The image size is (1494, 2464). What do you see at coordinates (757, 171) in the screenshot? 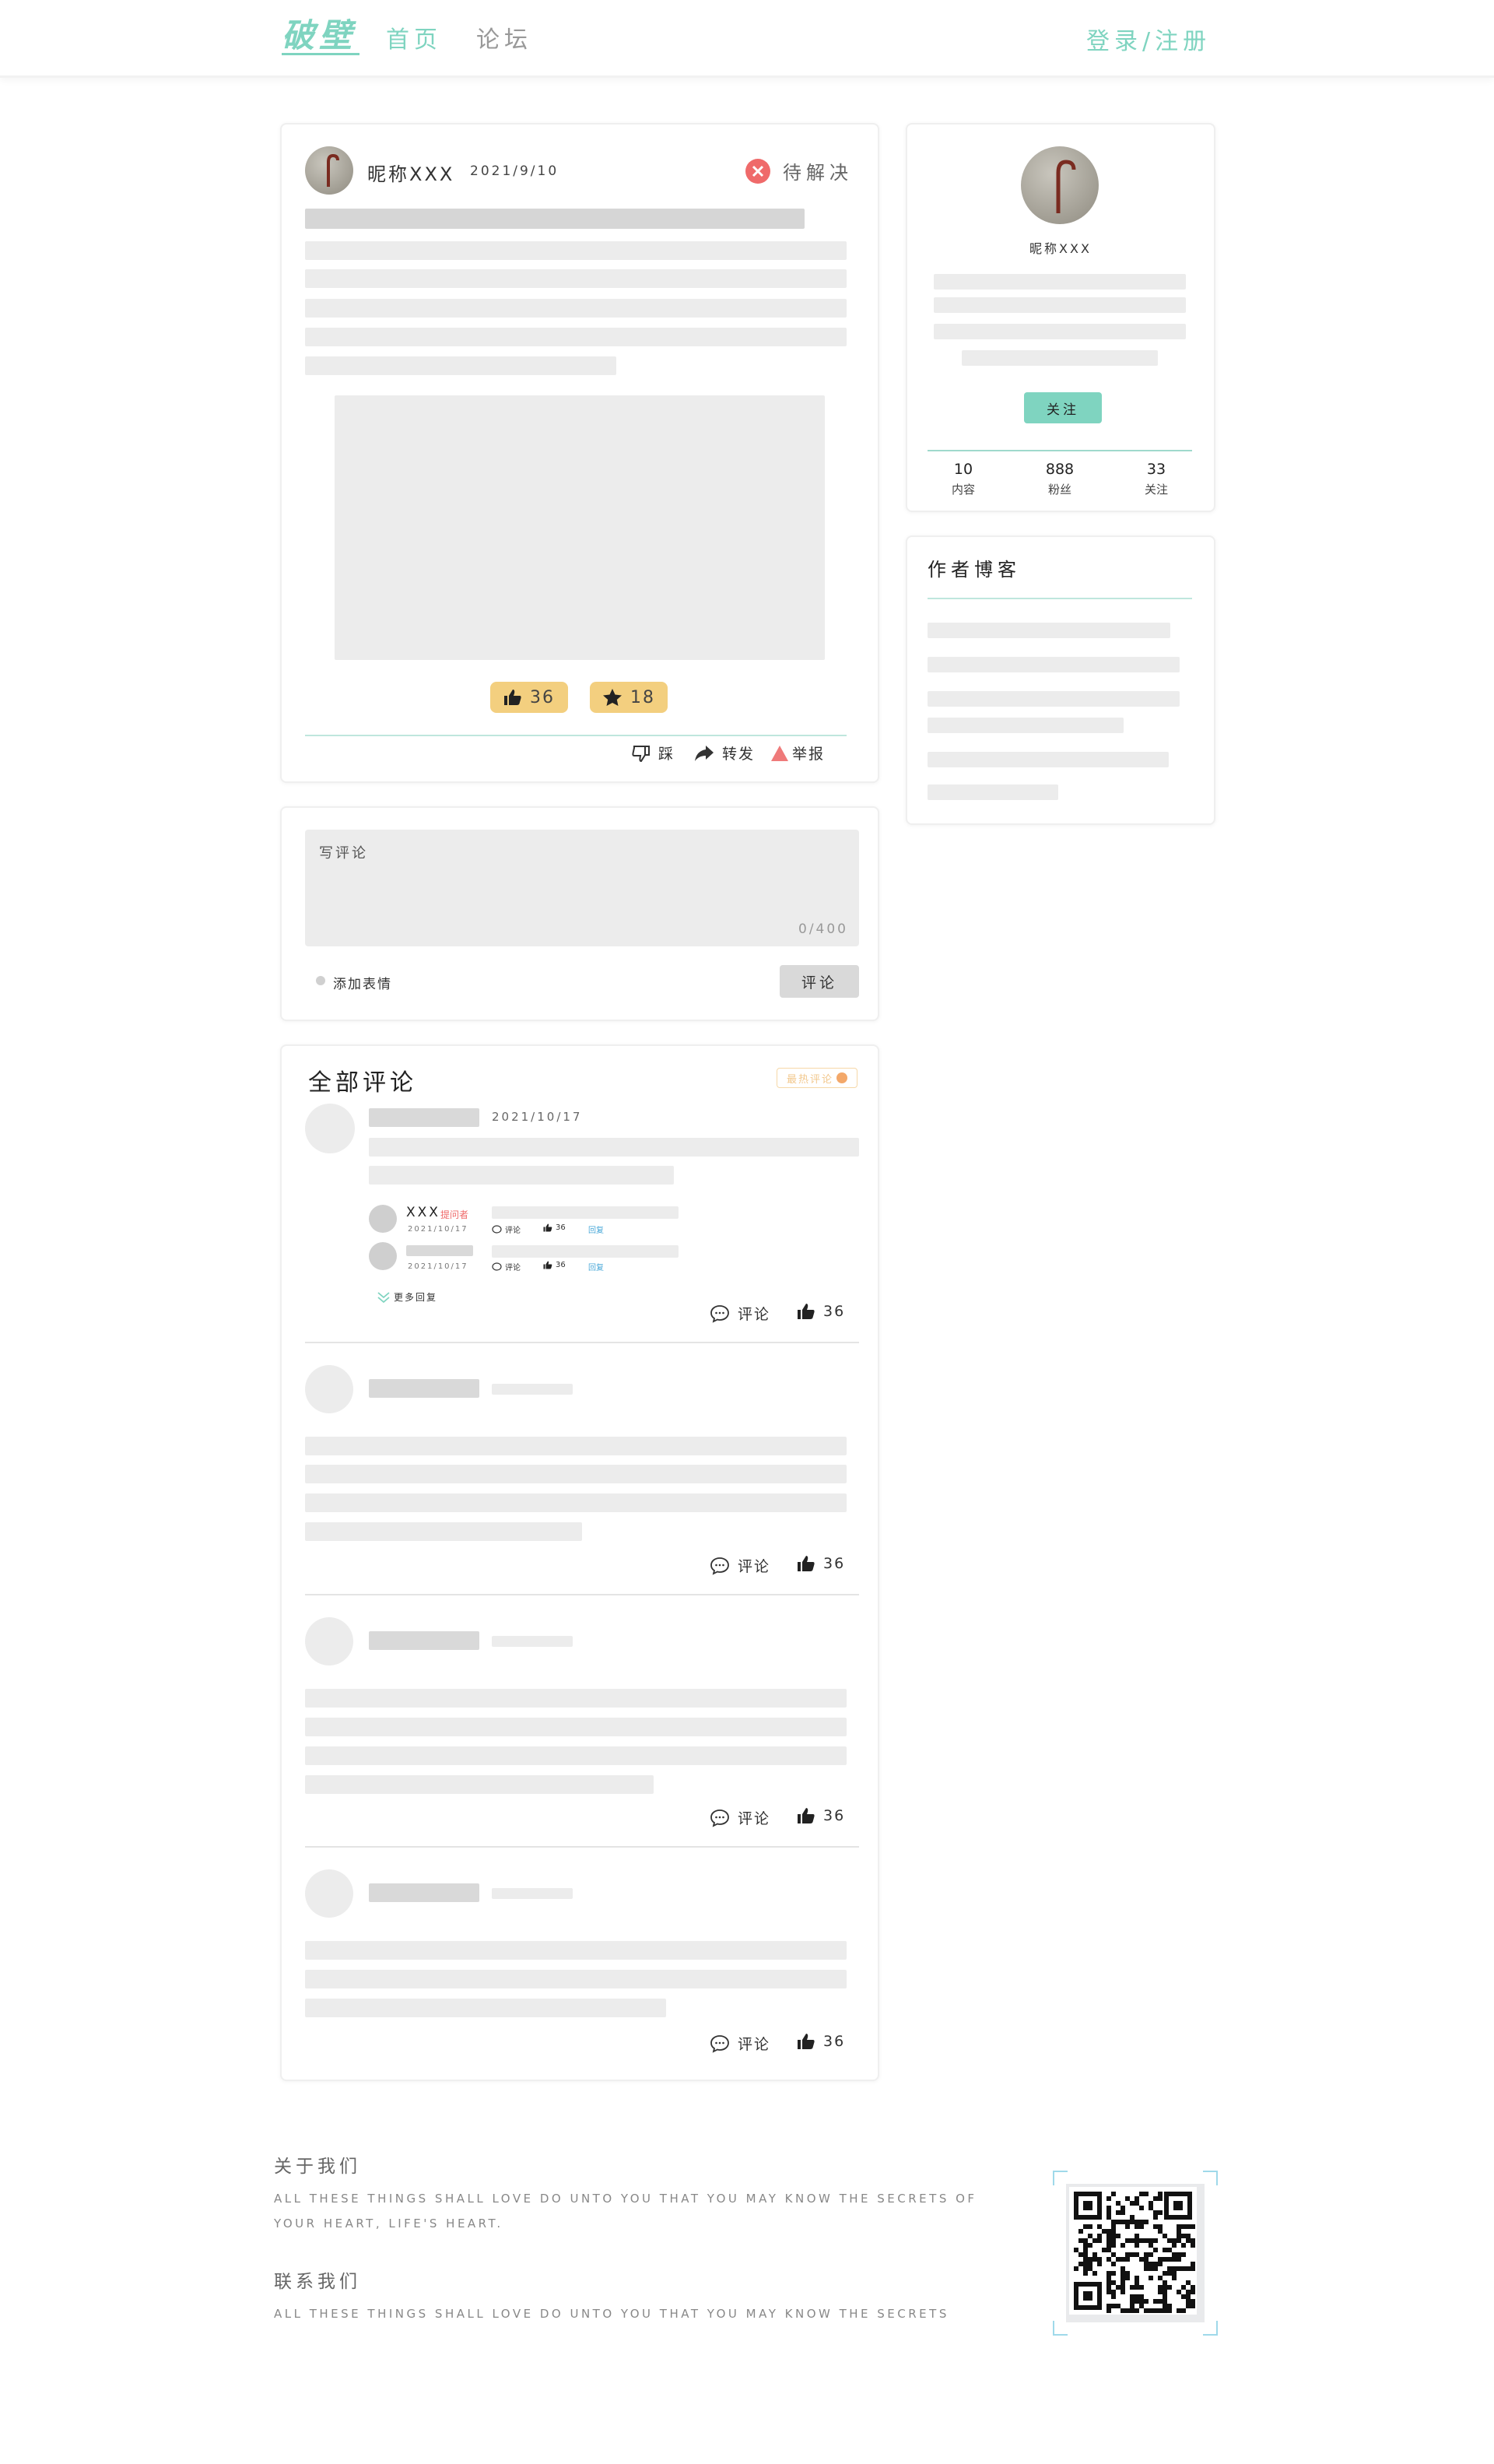
I see `status-close-icon` at bounding box center [757, 171].